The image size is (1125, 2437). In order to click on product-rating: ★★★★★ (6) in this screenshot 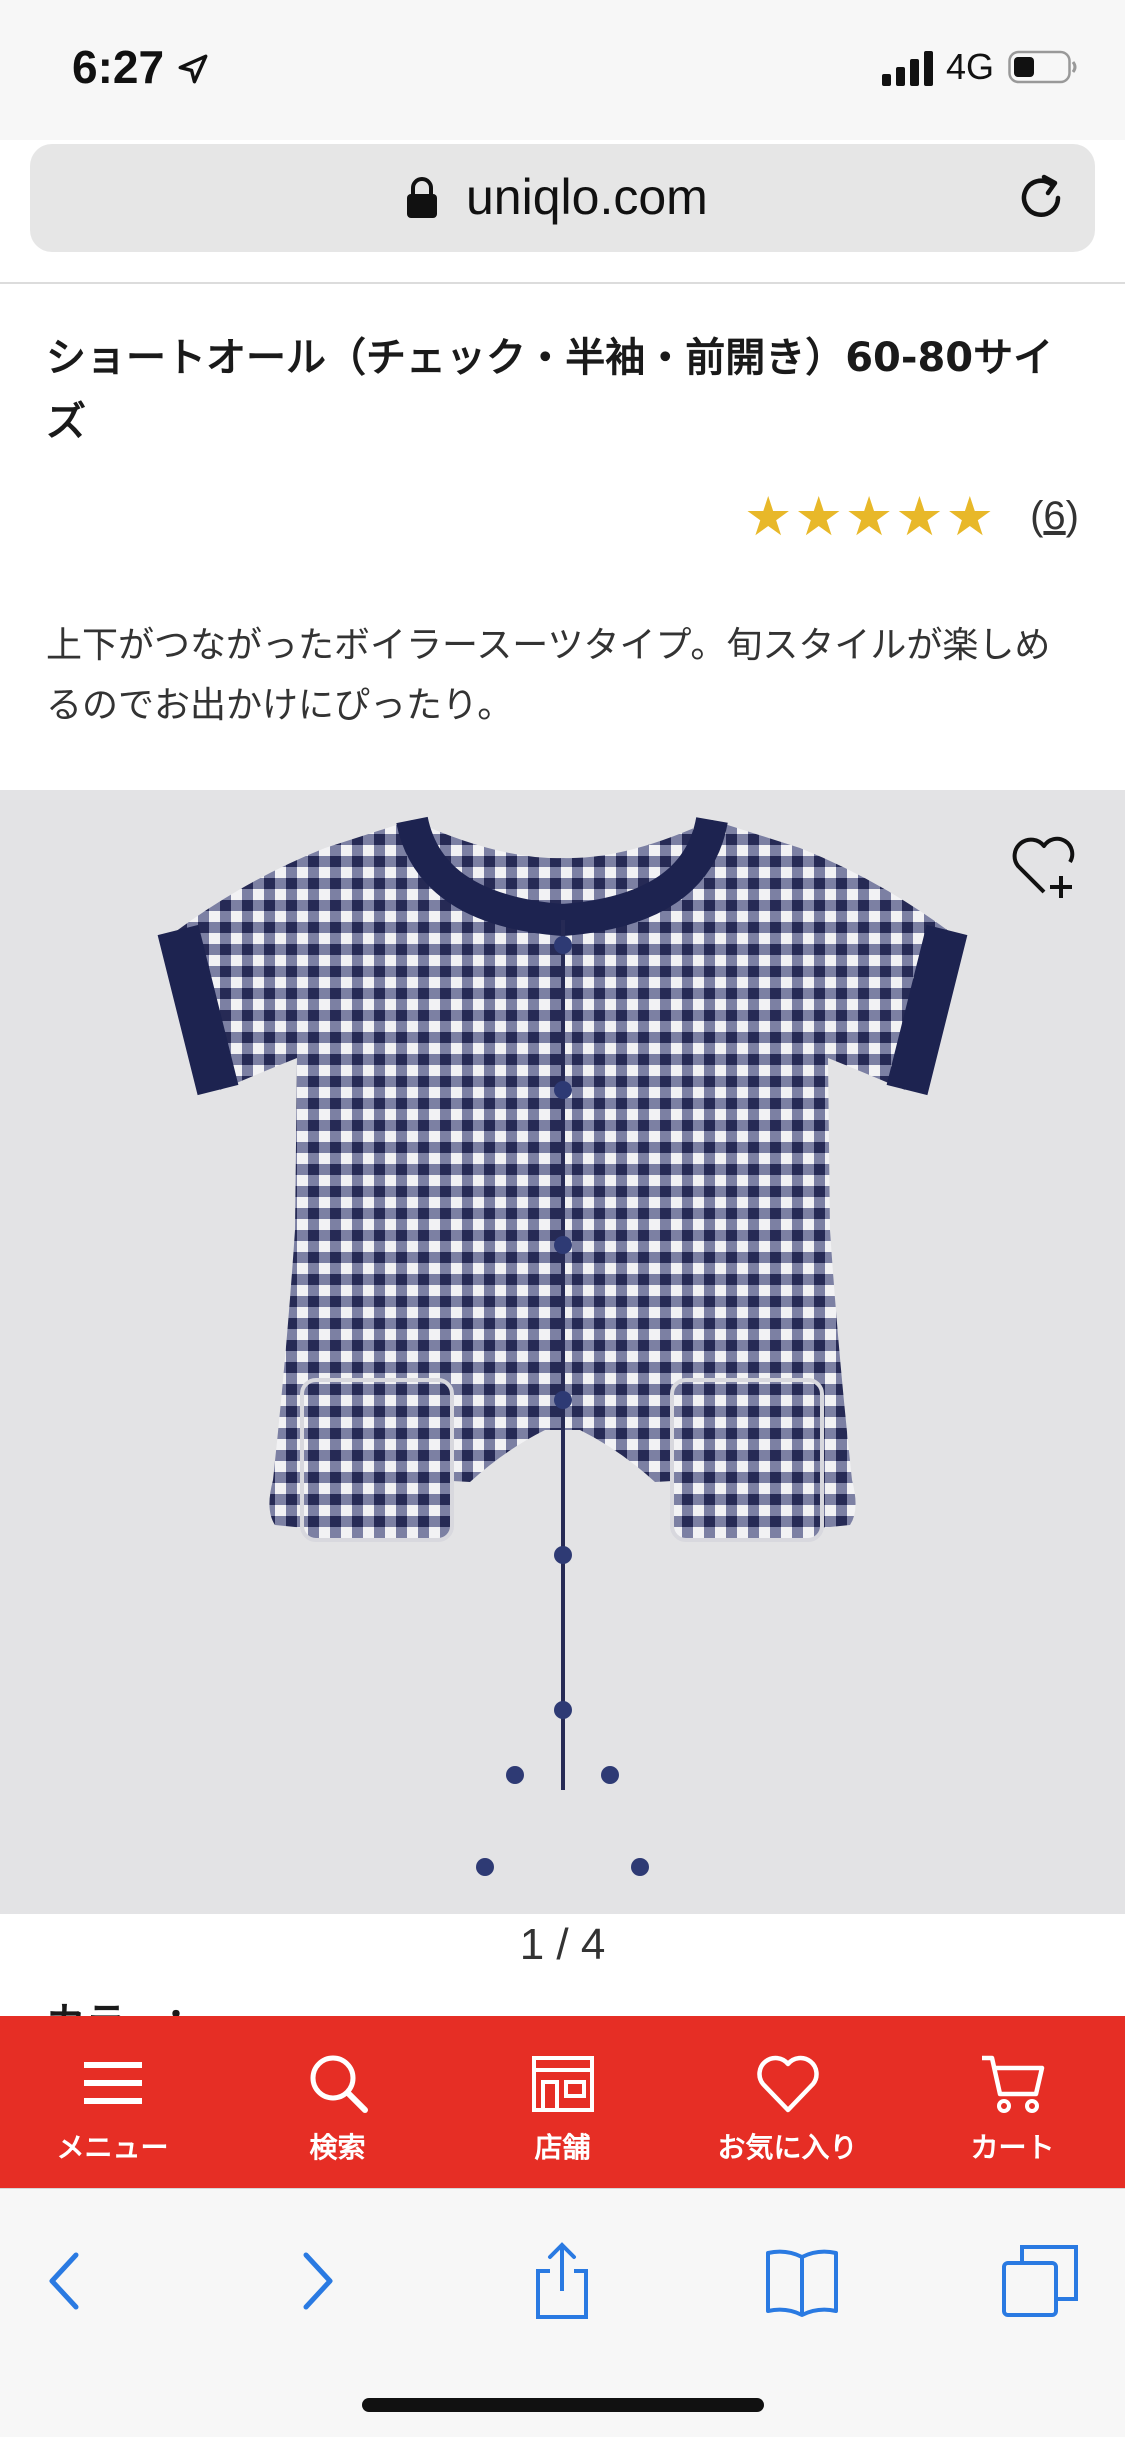, I will do `click(911, 516)`.